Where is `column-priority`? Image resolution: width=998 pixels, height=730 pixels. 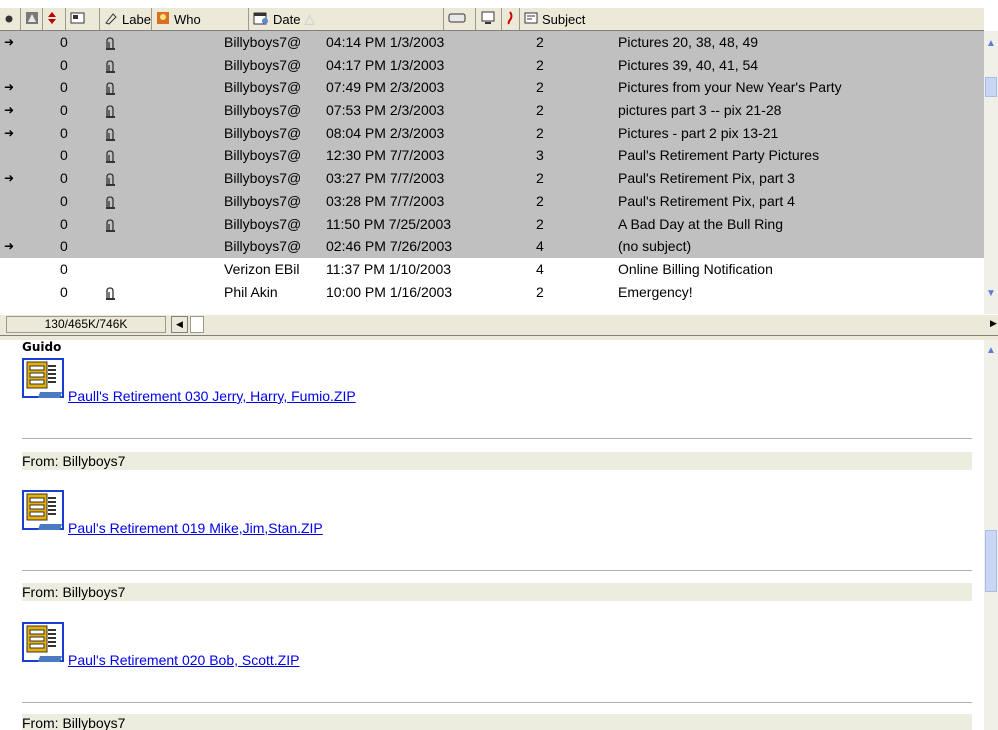 column-priority is located at coordinates (32, 19).